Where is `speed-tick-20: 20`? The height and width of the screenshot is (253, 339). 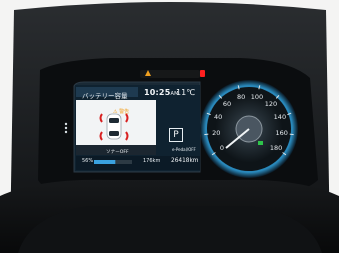
speed-tick-20: 20 is located at coordinates (216, 133).